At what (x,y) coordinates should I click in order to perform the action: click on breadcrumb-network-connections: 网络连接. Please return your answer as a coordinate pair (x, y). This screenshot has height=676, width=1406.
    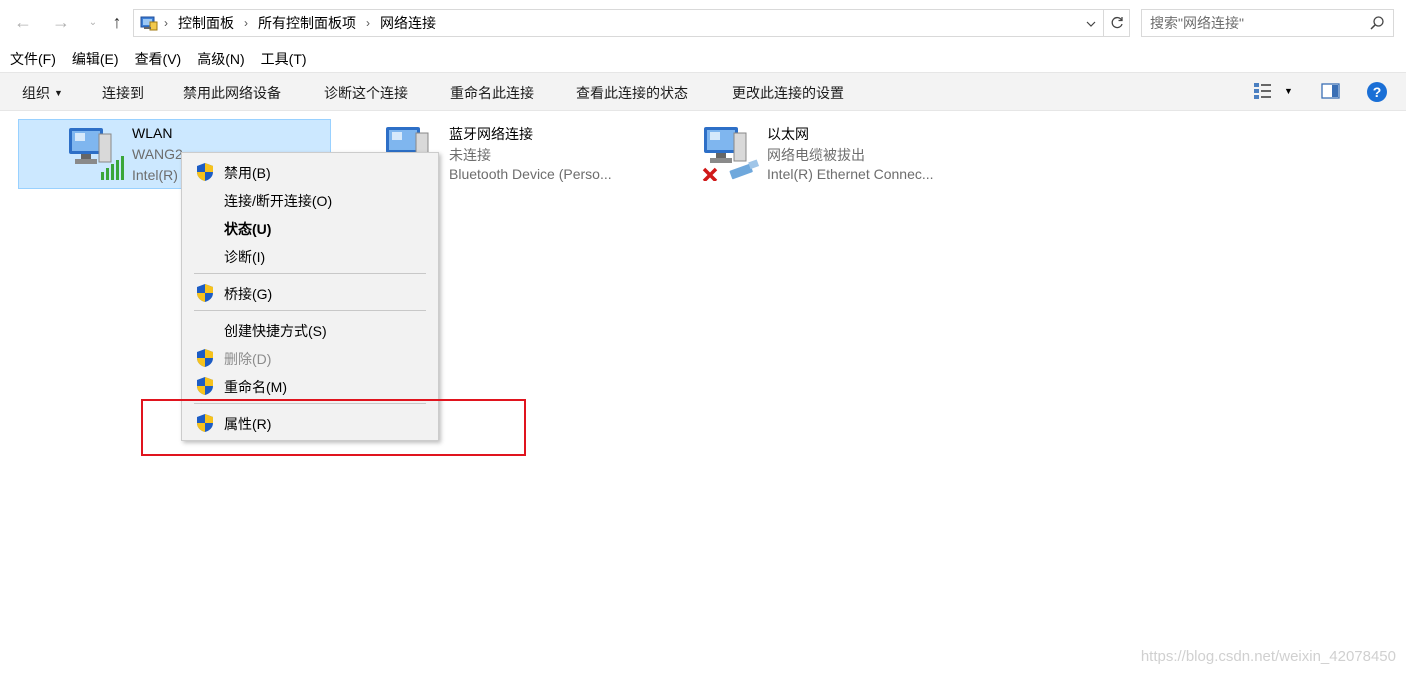
    Looking at the image, I should click on (408, 23).